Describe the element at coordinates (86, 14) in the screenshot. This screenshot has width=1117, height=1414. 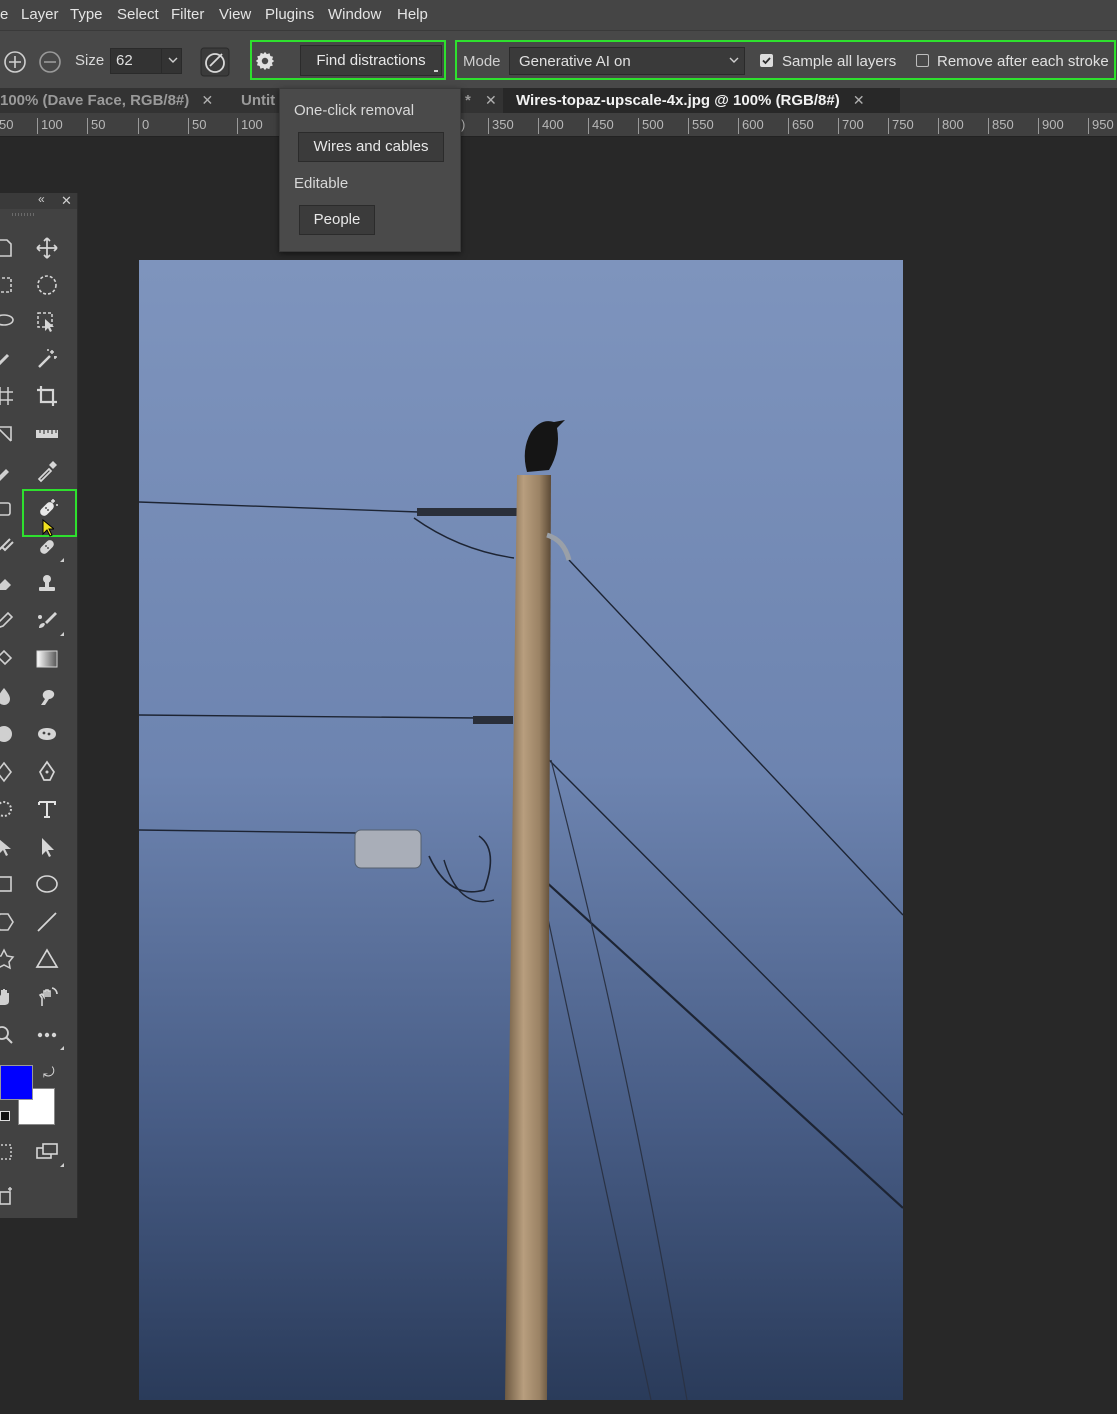
I see `menu-item-type: Type` at that location.